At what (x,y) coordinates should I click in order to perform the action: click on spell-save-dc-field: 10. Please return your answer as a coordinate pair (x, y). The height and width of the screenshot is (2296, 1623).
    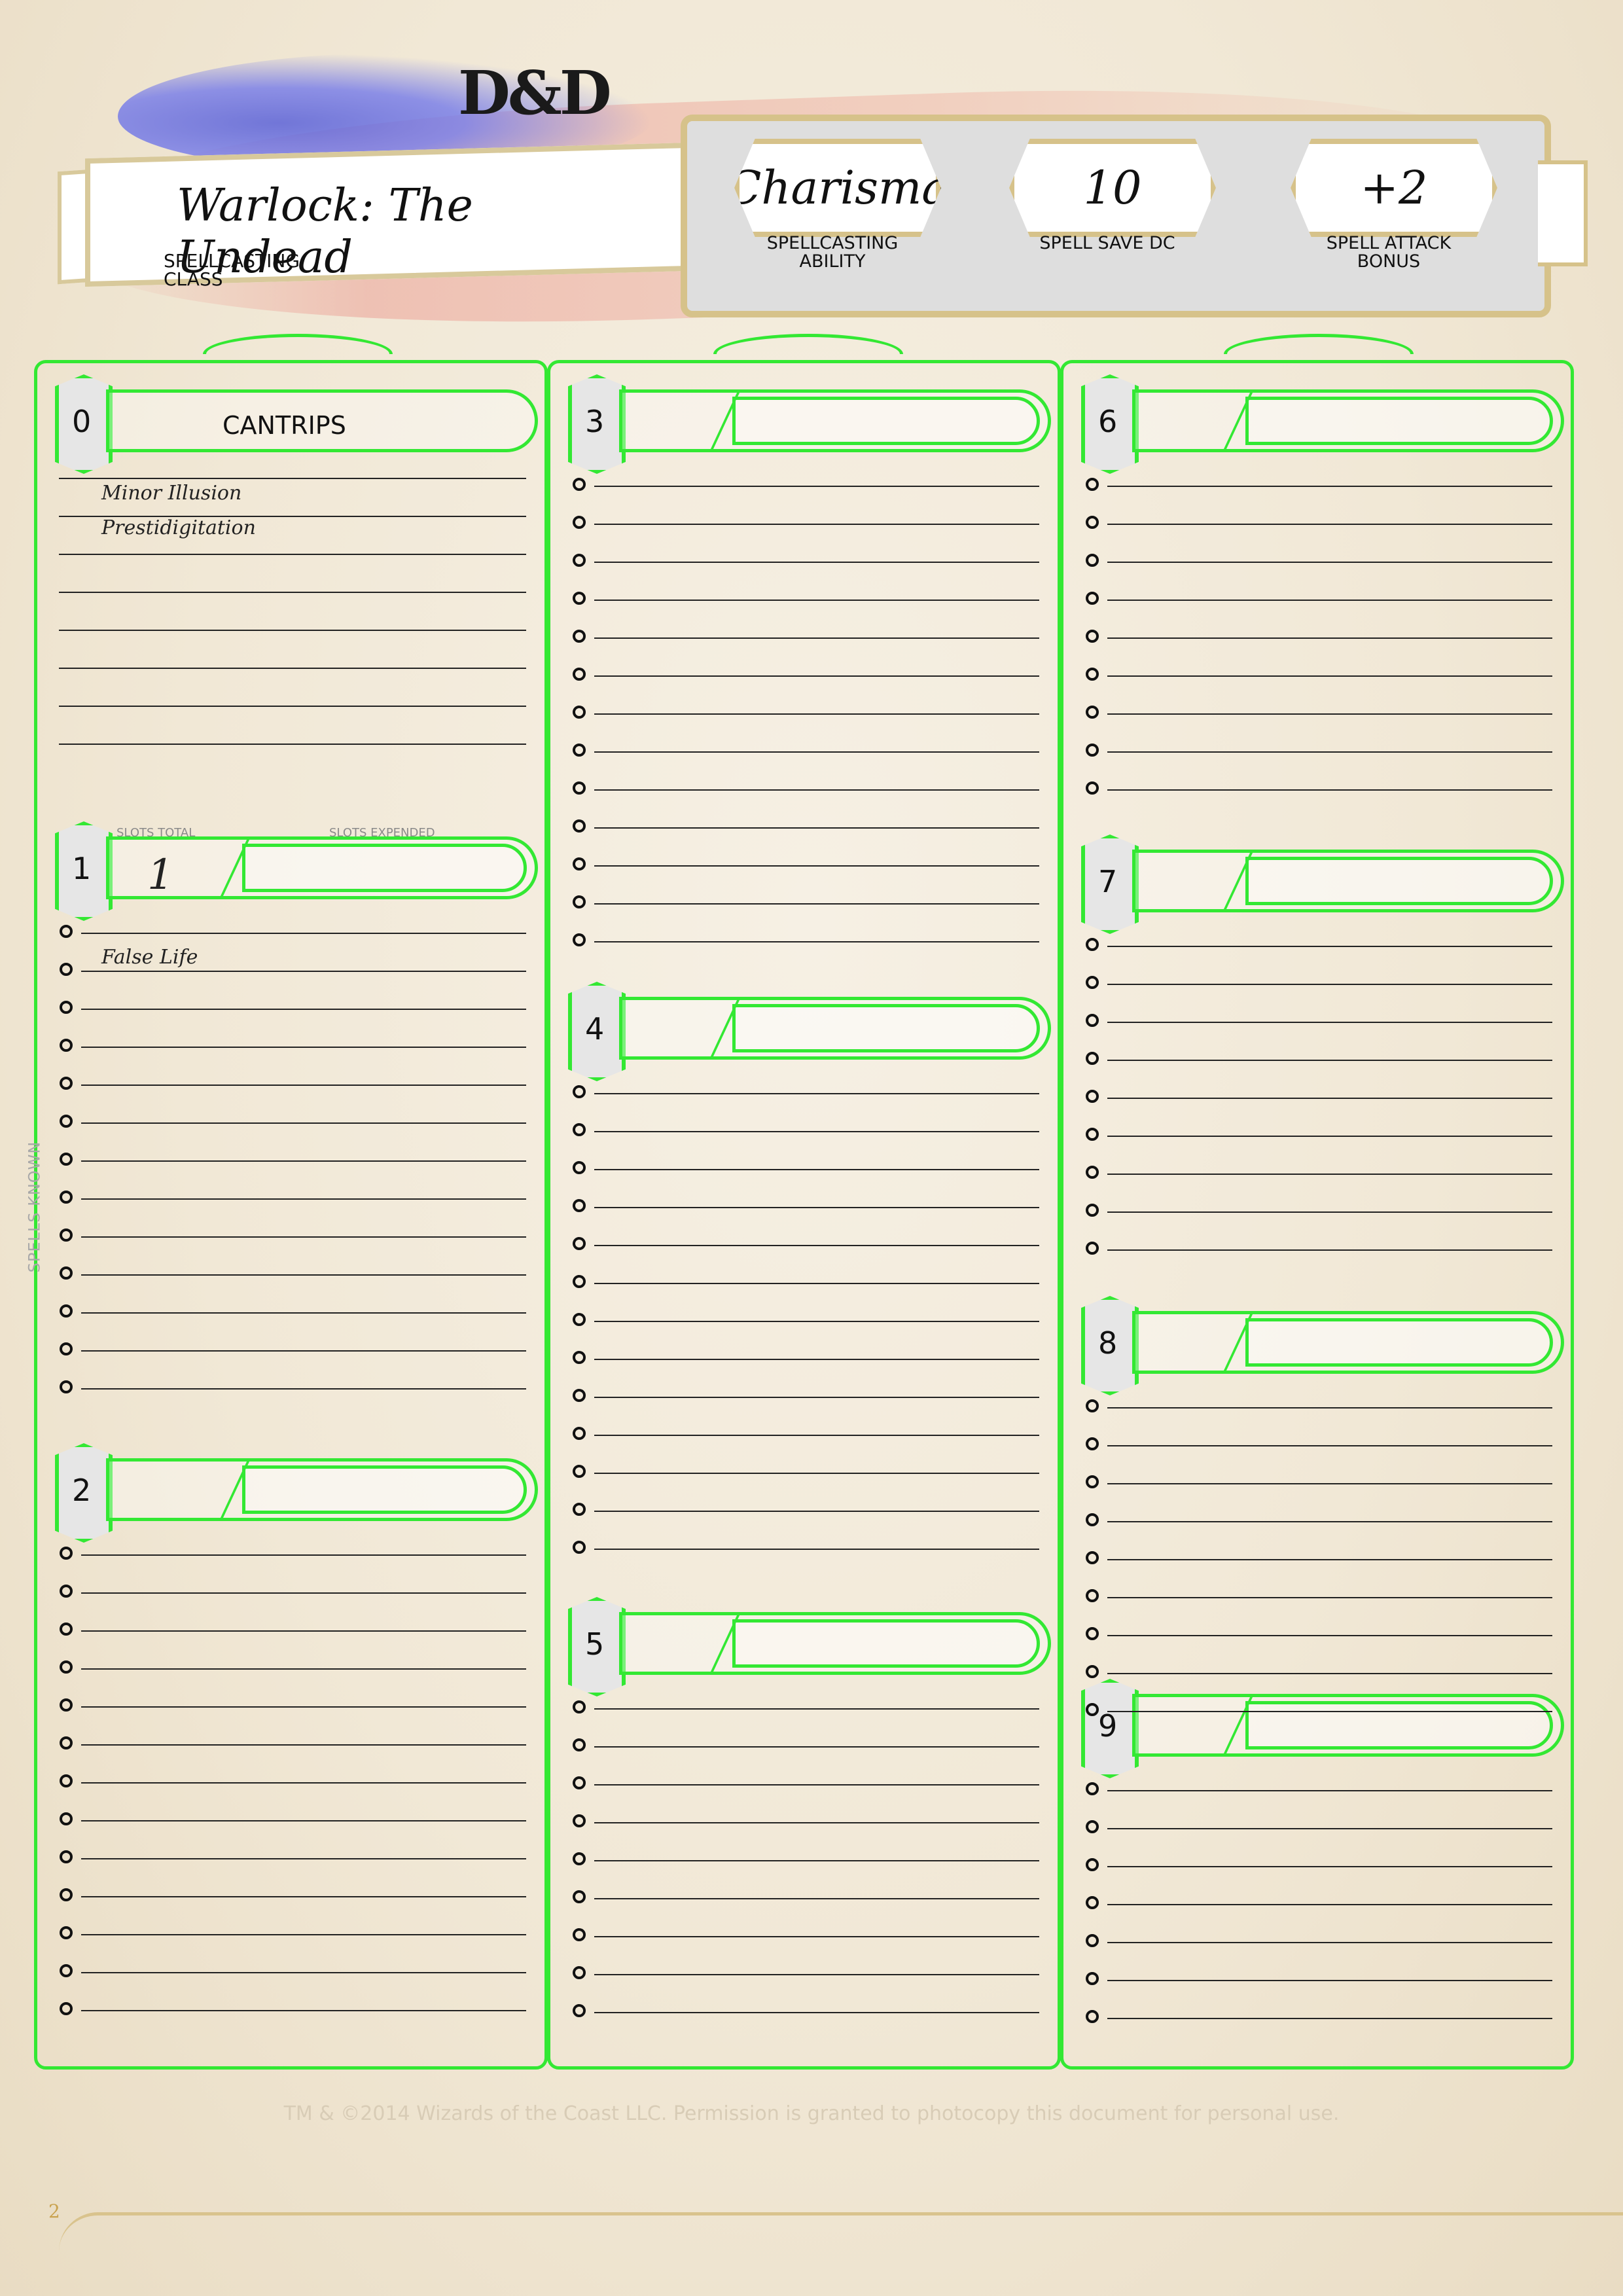
    Looking at the image, I should click on (1112, 188).